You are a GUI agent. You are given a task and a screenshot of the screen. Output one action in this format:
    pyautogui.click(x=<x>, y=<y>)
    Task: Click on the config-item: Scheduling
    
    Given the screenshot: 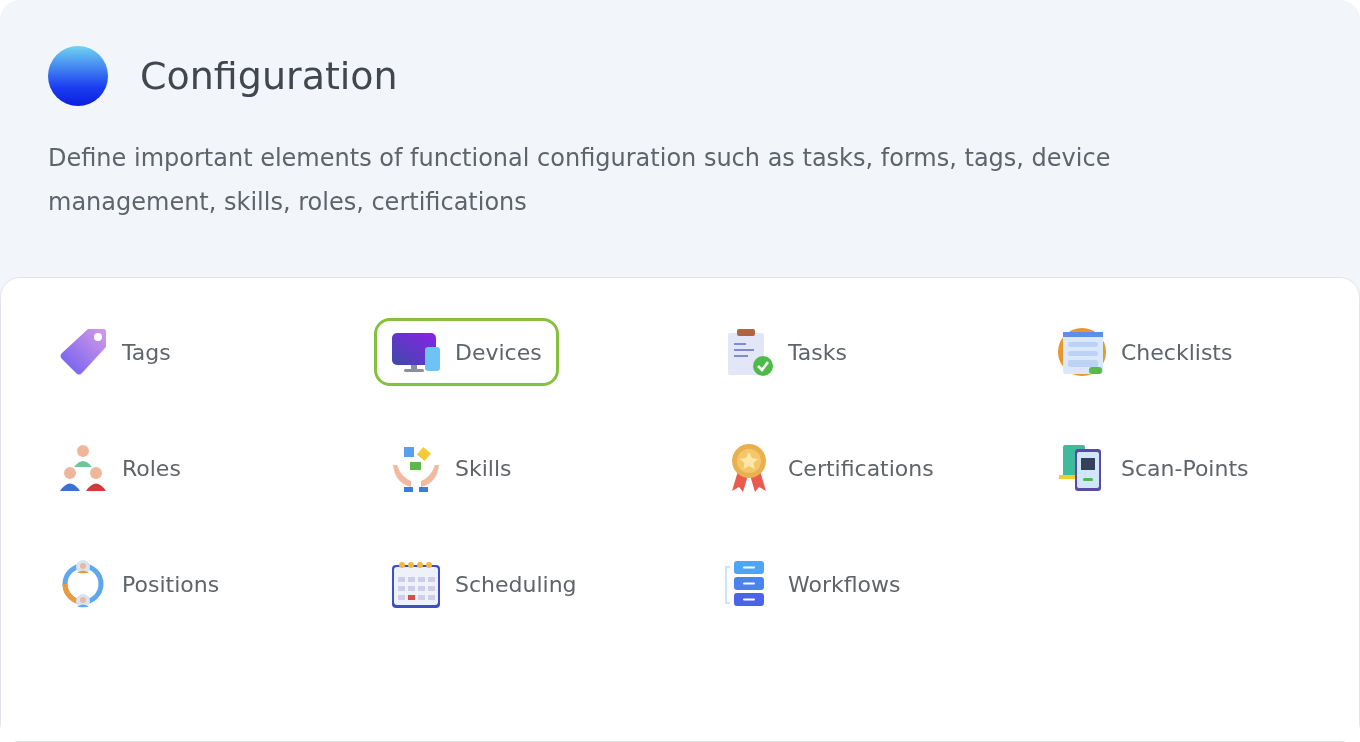 What is the action you would take?
    pyautogui.click(x=484, y=584)
    